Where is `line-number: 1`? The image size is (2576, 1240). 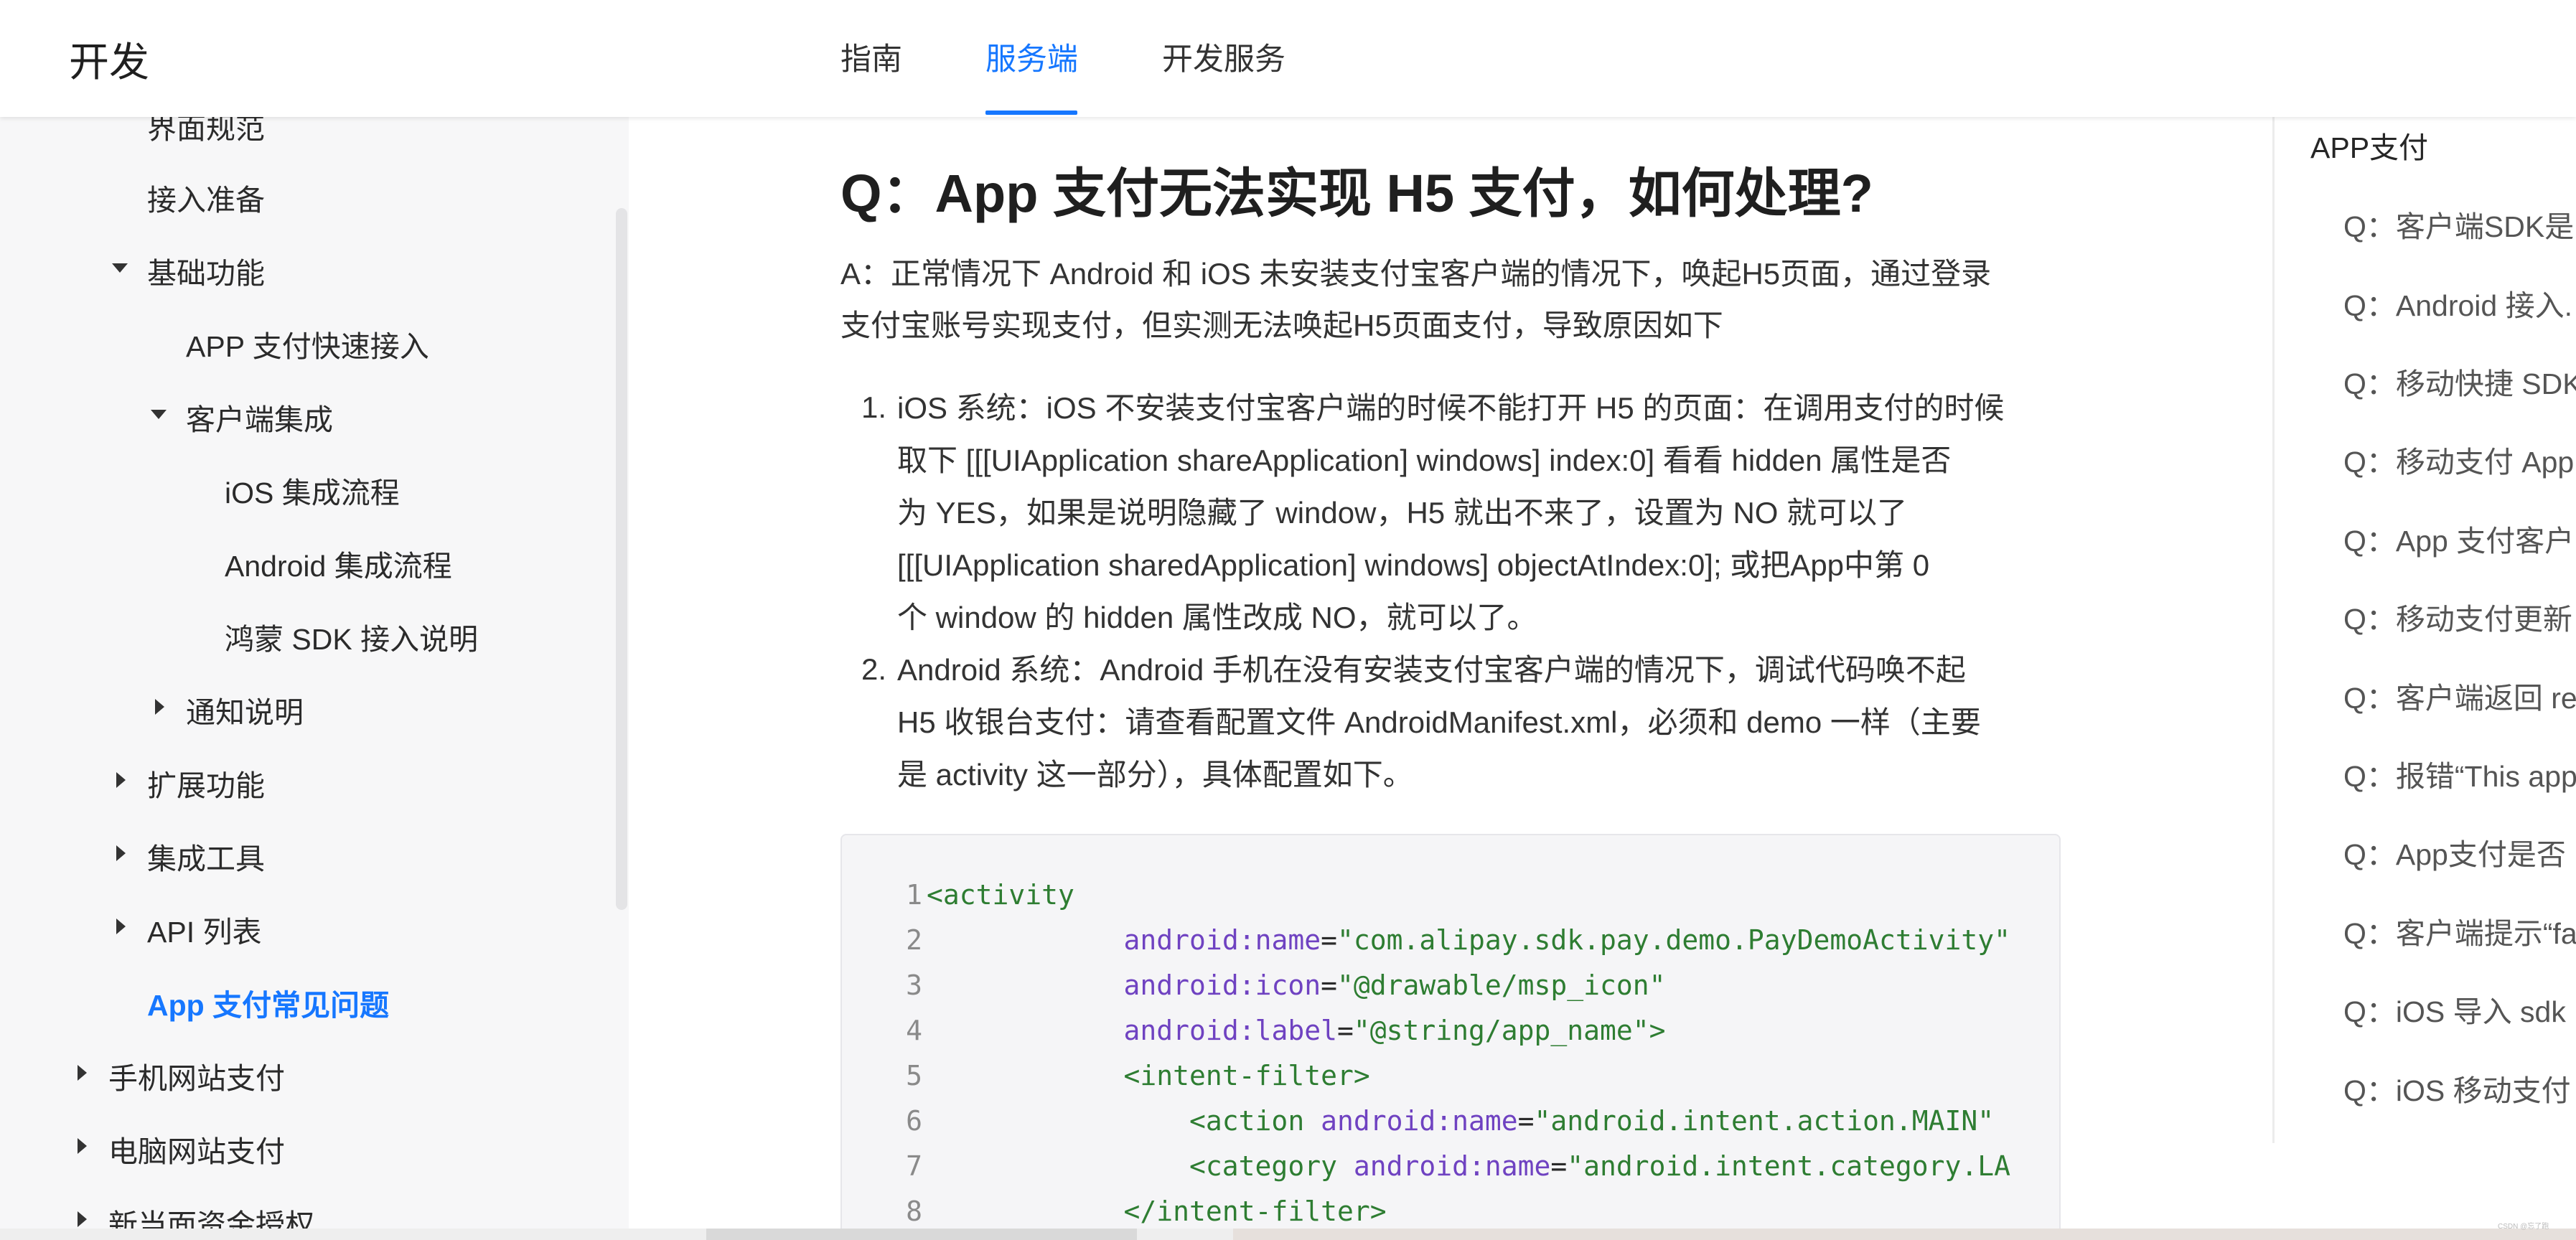 line-number: 1 is located at coordinates (914, 895).